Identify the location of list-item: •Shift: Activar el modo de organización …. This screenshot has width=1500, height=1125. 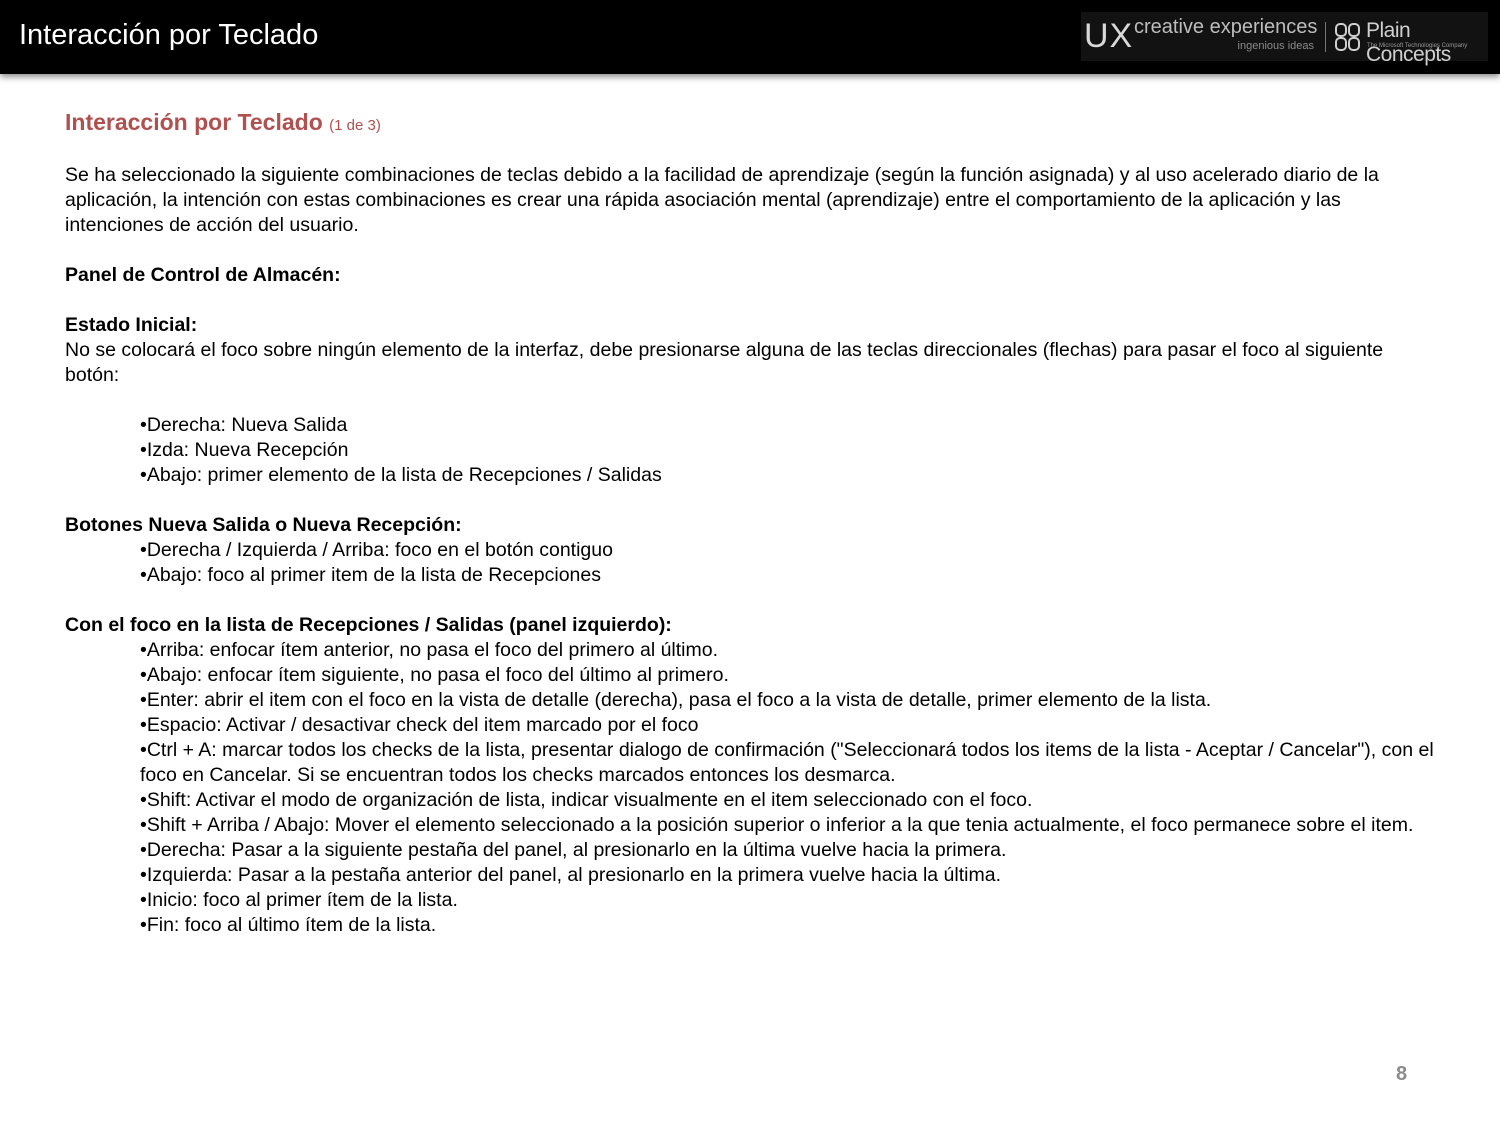
(586, 800).